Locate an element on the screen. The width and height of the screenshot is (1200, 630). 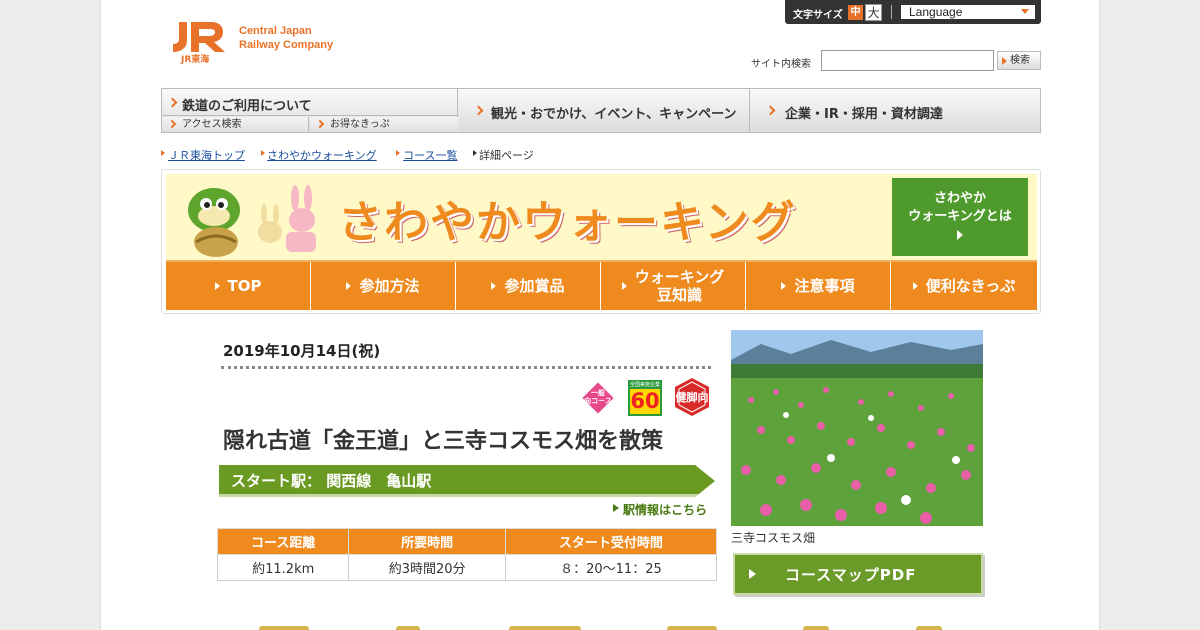
jr-central-logo: JR東海 Central Japan Railway Company is located at coordinates (262, 41).